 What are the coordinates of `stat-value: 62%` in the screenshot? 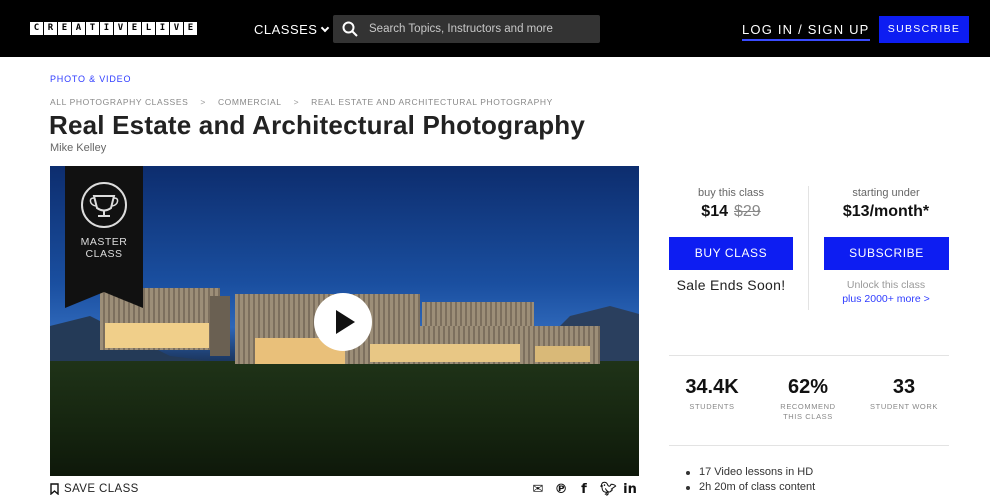 It's located at (808, 387).